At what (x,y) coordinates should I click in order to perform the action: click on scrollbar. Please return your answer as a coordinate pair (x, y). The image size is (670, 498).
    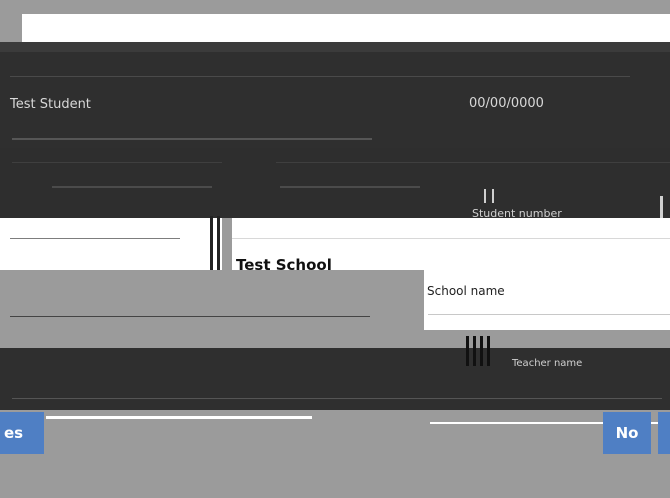
    Looking at the image, I should click on (661, 207).